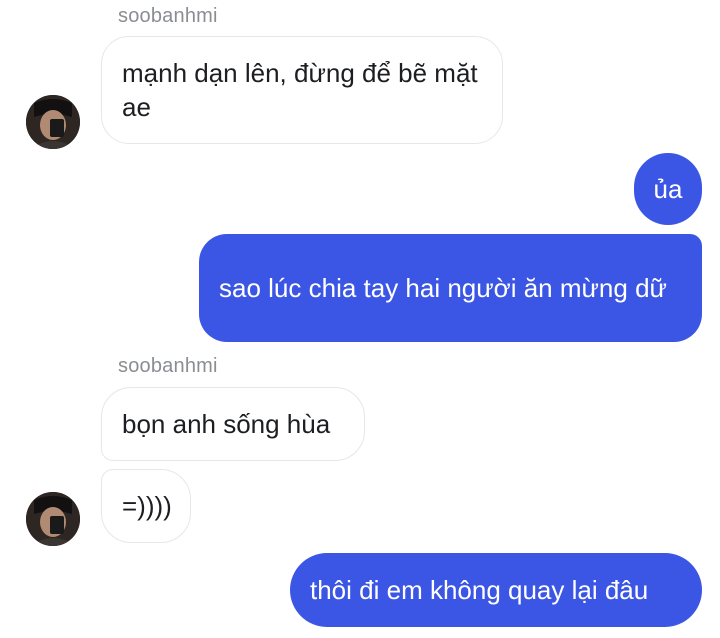 This screenshot has width=720, height=638. I want to click on message-text: mạnh dạn lên, đừng để bẽ mặt ae, so click(300, 90).